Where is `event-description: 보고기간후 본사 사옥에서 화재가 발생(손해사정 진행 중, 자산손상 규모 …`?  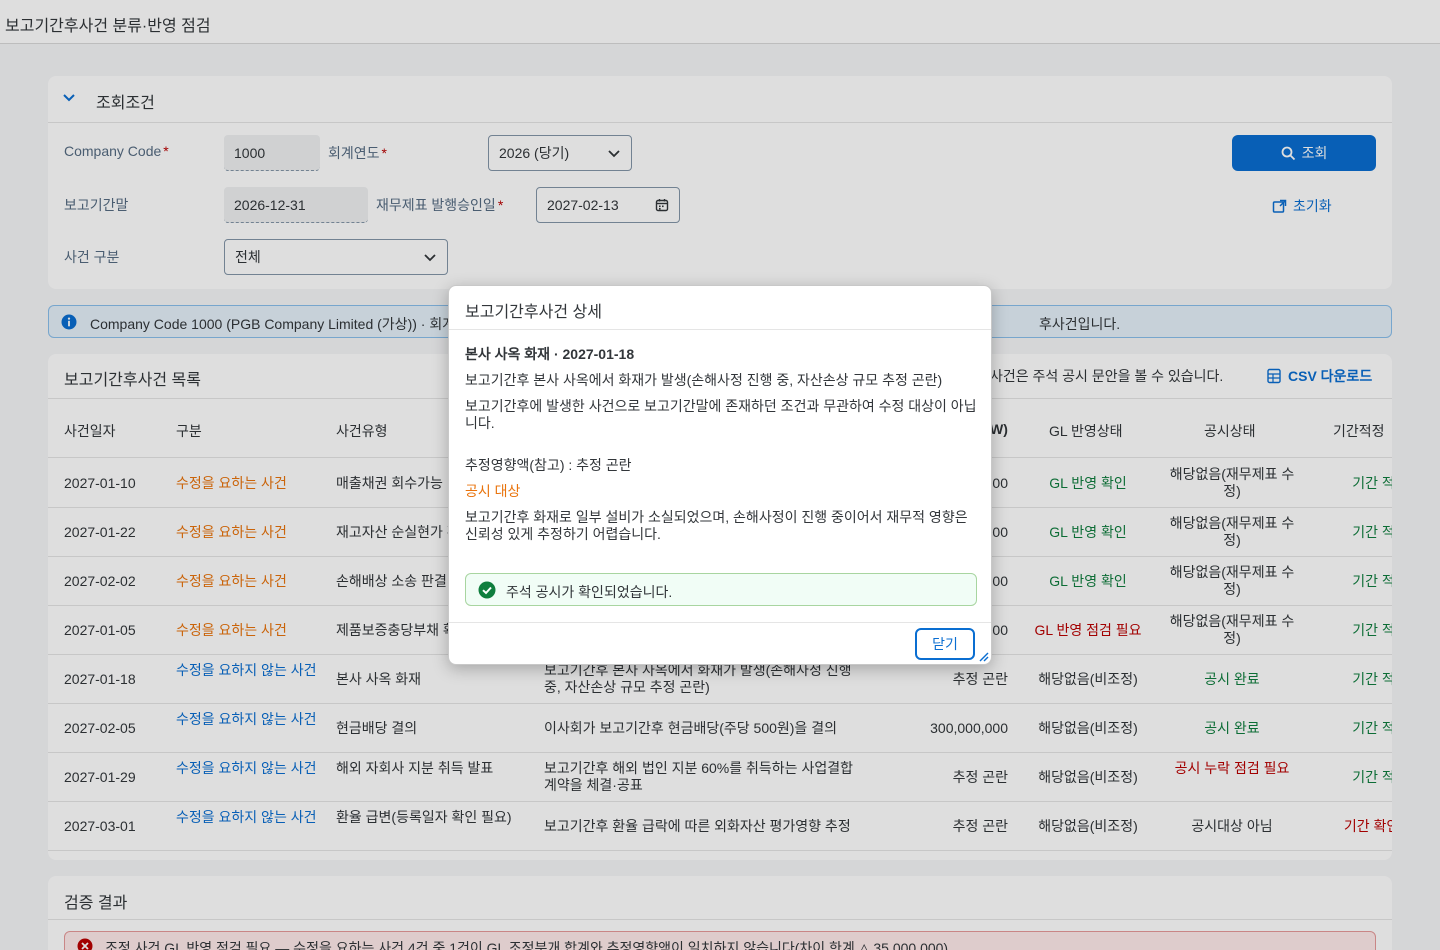
event-description: 보고기간후 본사 사옥에서 화재가 발생(손해사정 진행 중, 자산손상 규모 … is located at coordinates (704, 380).